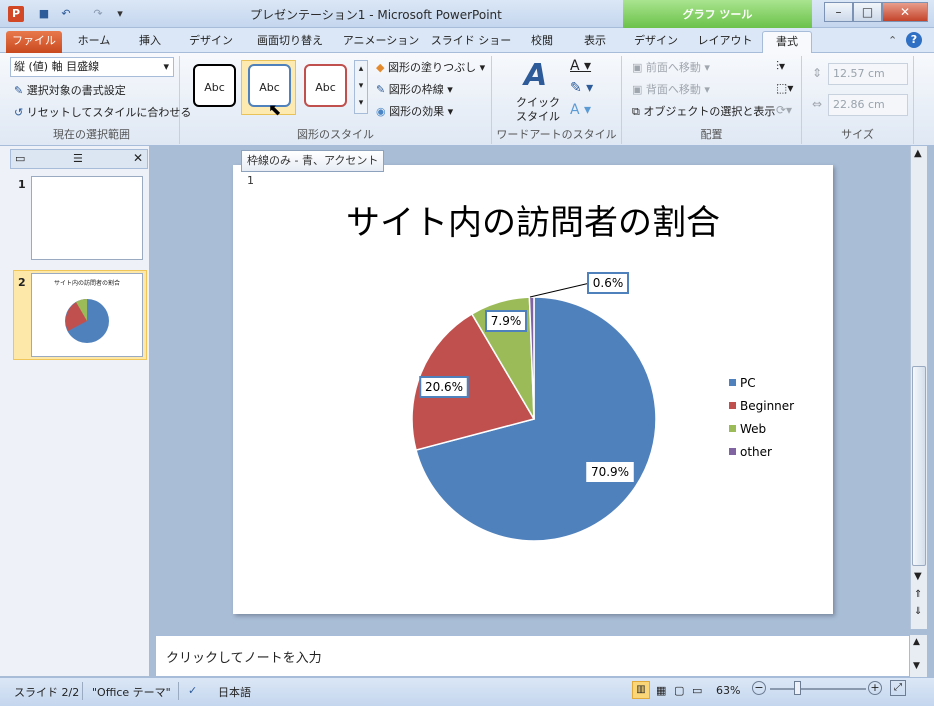  What do you see at coordinates (178, 691) in the screenshot?
I see `divider` at bounding box center [178, 691].